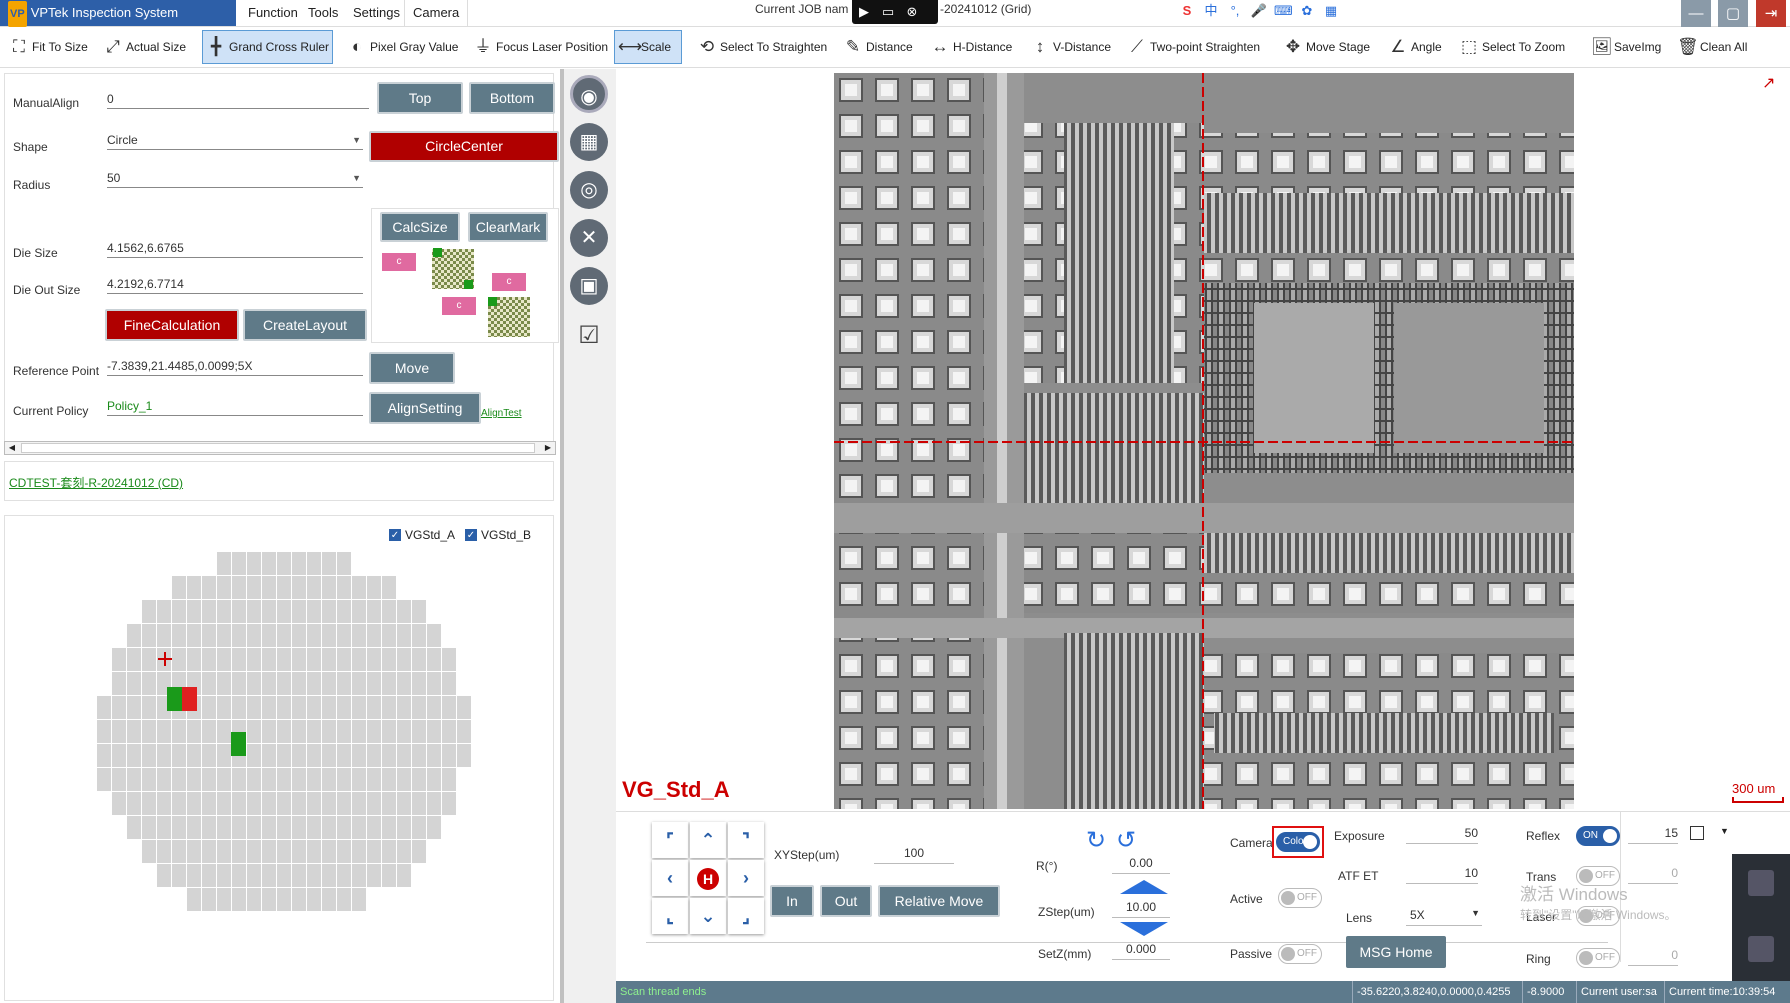 The image size is (1790, 1003). Describe the element at coordinates (1733, 13) in the screenshot. I see `maximize-button: ▢` at that location.